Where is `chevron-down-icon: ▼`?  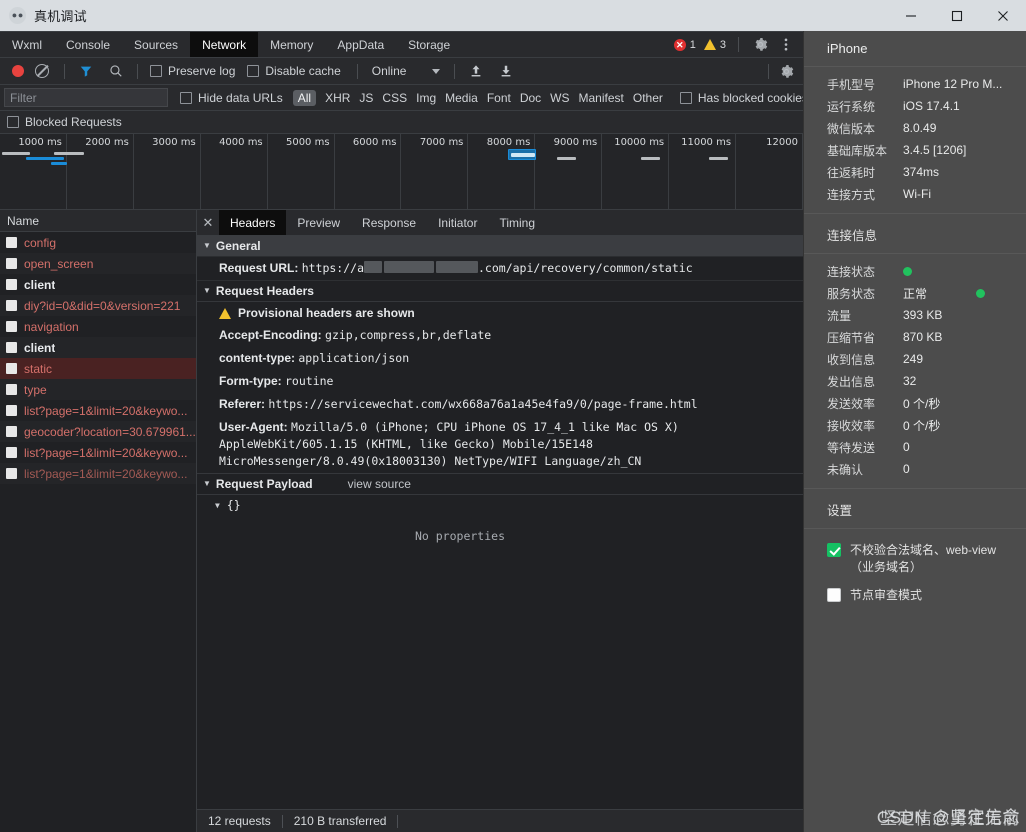 chevron-down-icon: ▼ is located at coordinates (217, 505).